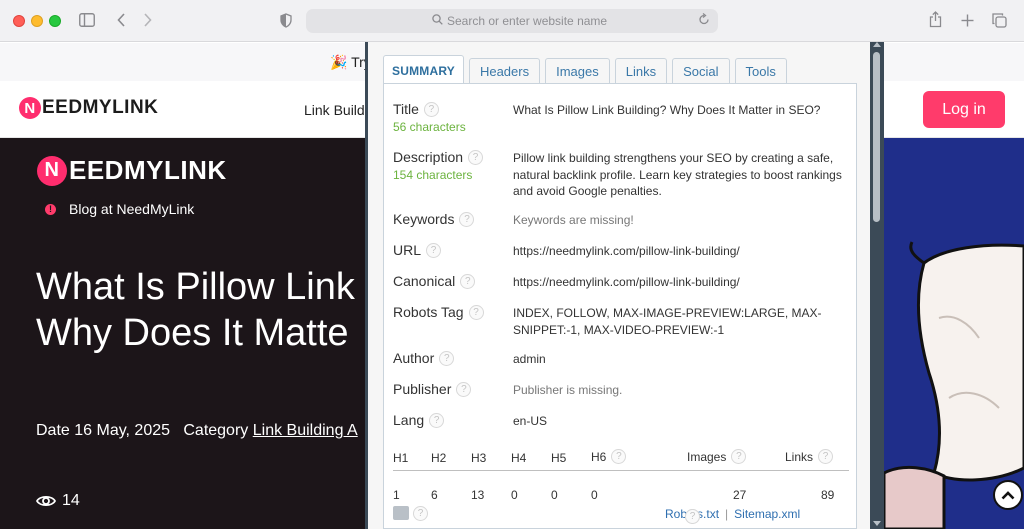 The image size is (1024, 529). Describe the element at coordinates (423, 69) in the screenshot. I see `tab-summary: SUMMARY` at that location.